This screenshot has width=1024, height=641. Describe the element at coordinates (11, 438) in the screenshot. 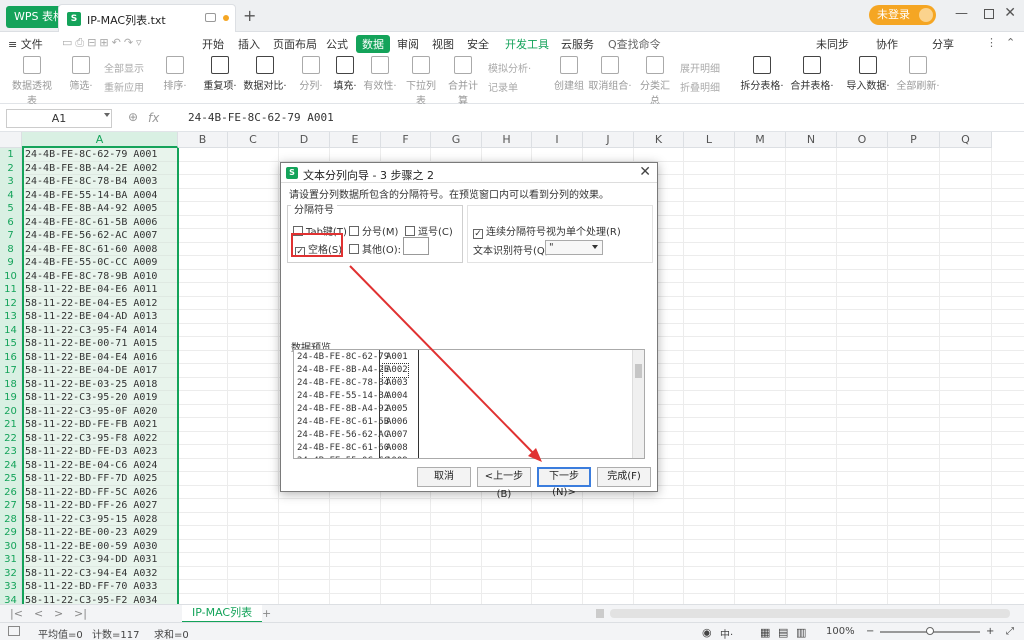

I see `row-header: 22` at that location.